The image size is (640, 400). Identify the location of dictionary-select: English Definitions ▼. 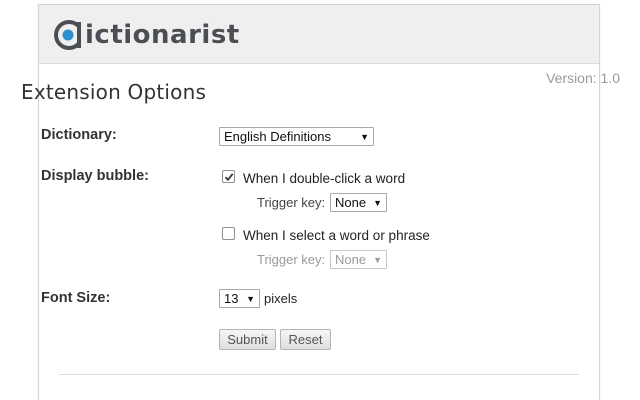
(296, 136).